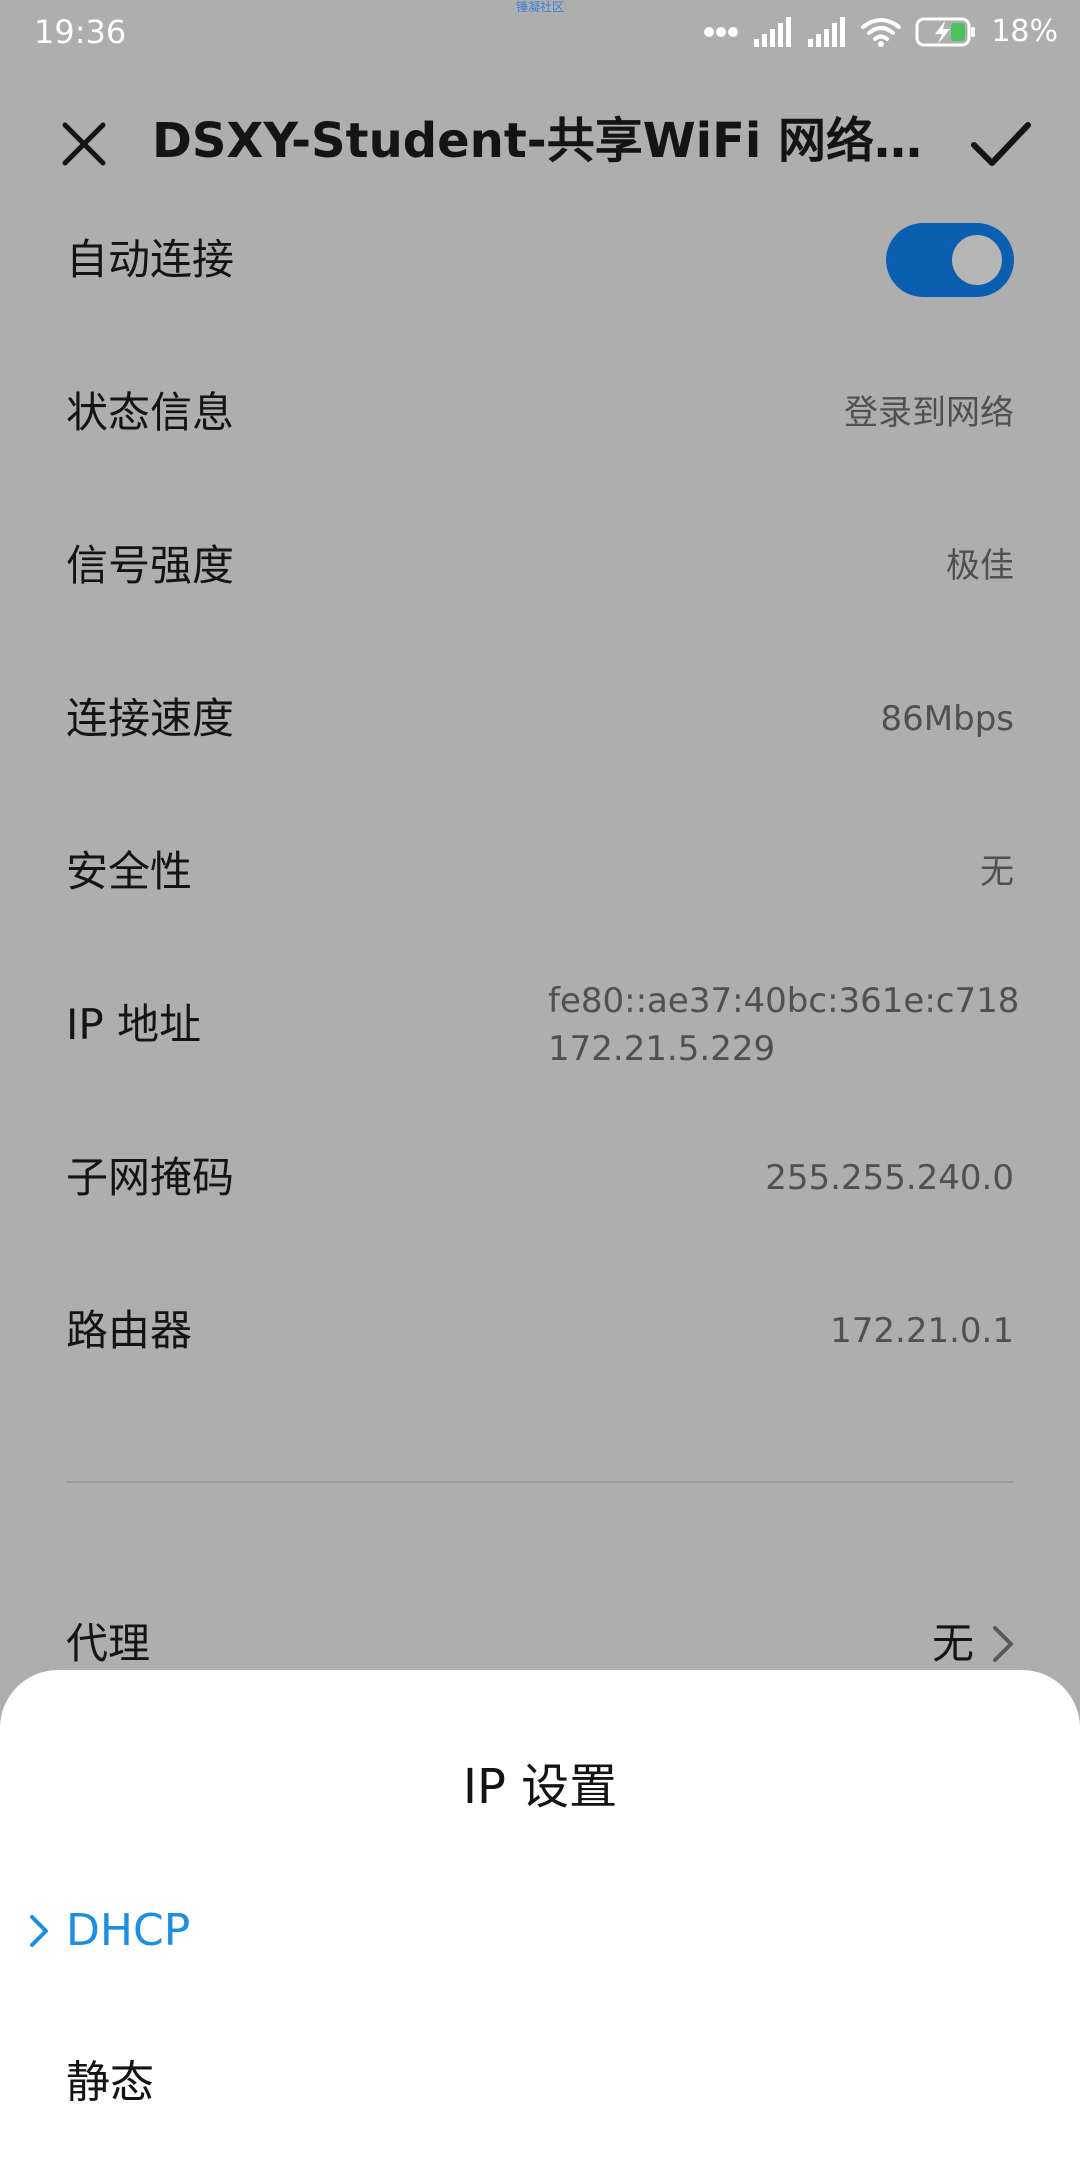 Image resolution: width=1080 pixels, height=2160 pixels. Describe the element at coordinates (784, 1025) in the screenshot. I see `ip-value: fe80::ae37:40bc:361e:c718 172.21.5.229` at that location.